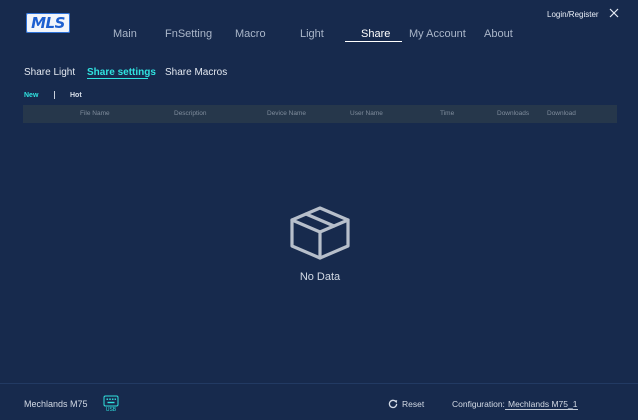  Describe the element at coordinates (125, 34) in the screenshot. I see `nav-tab-main: Main` at that location.